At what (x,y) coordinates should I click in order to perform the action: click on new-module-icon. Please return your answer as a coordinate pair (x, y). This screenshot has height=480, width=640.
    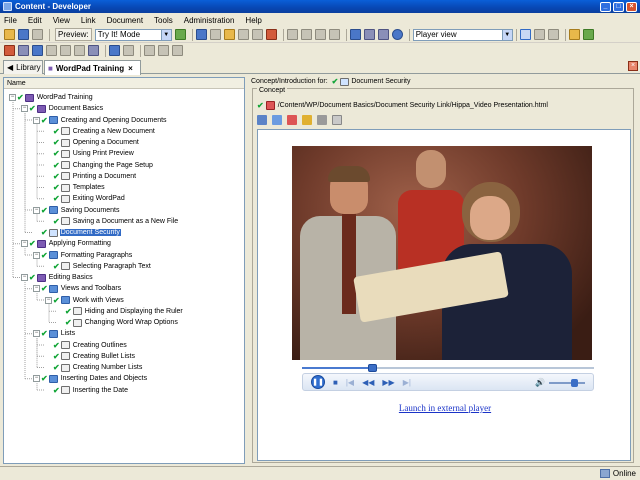
    Looking at the image, I should click on (23, 50).